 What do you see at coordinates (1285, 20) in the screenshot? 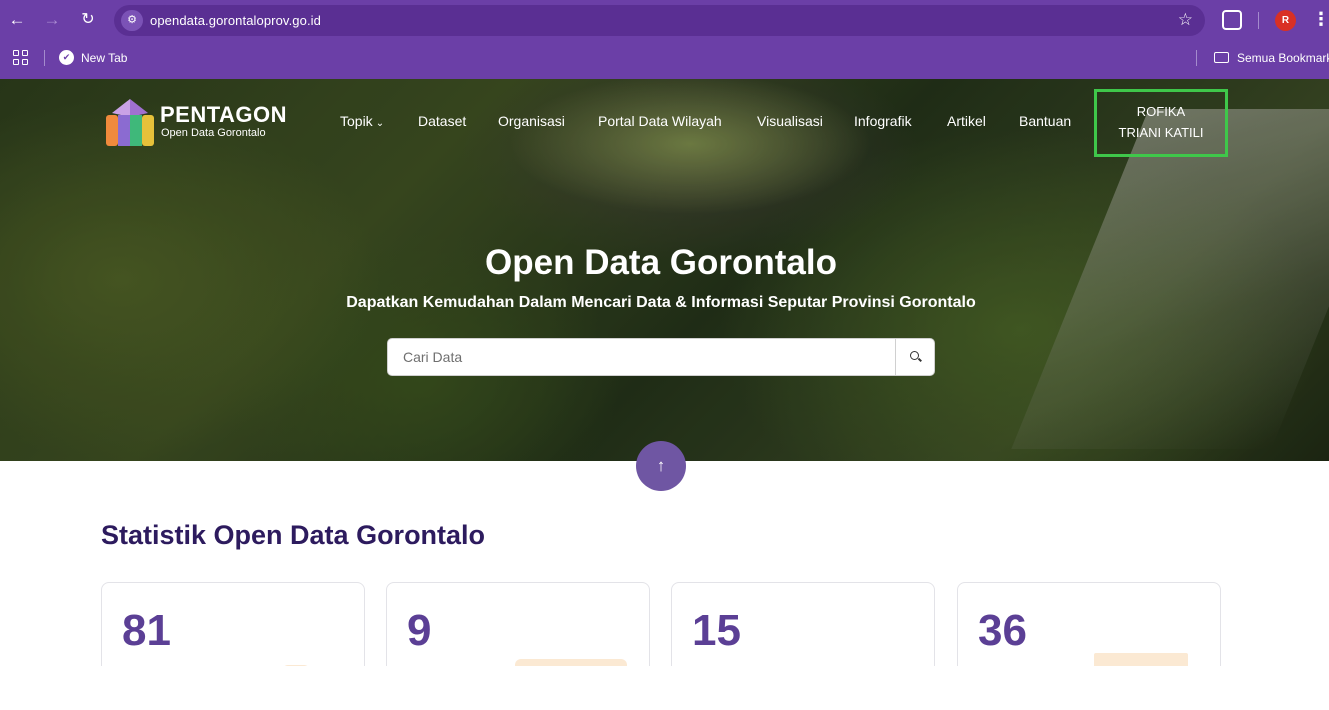
I see `profile-avatar: R` at bounding box center [1285, 20].